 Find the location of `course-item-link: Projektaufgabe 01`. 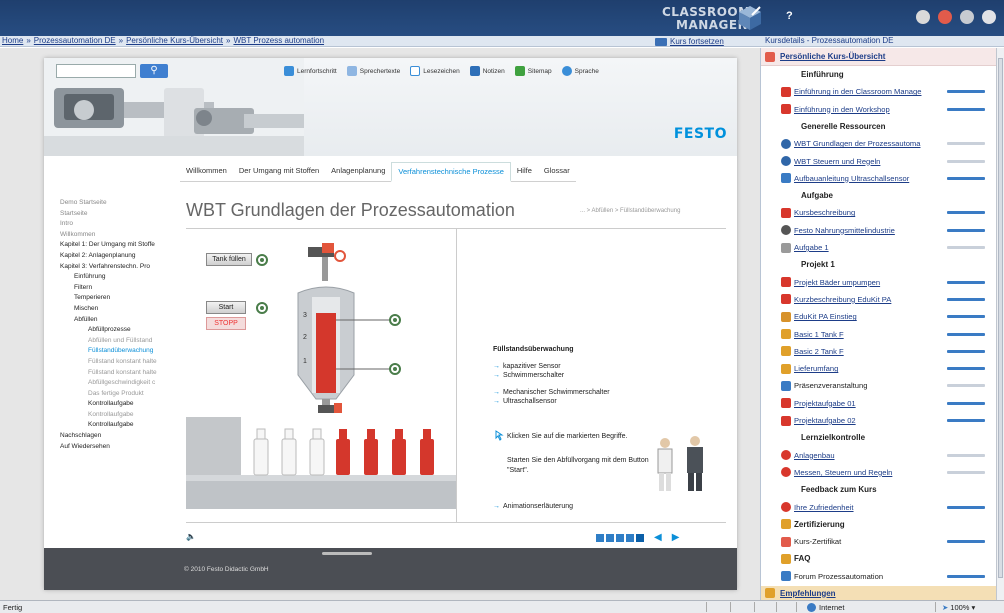

course-item-link: Projektaufgabe 01 is located at coordinates (869, 403).